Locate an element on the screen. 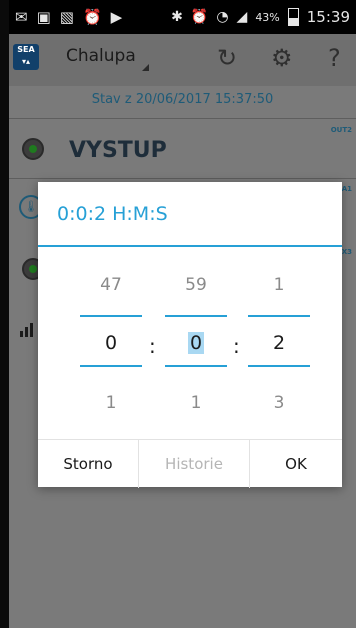 This screenshot has width=356, height=628. image-icon: ▣ is located at coordinates (43, 17).